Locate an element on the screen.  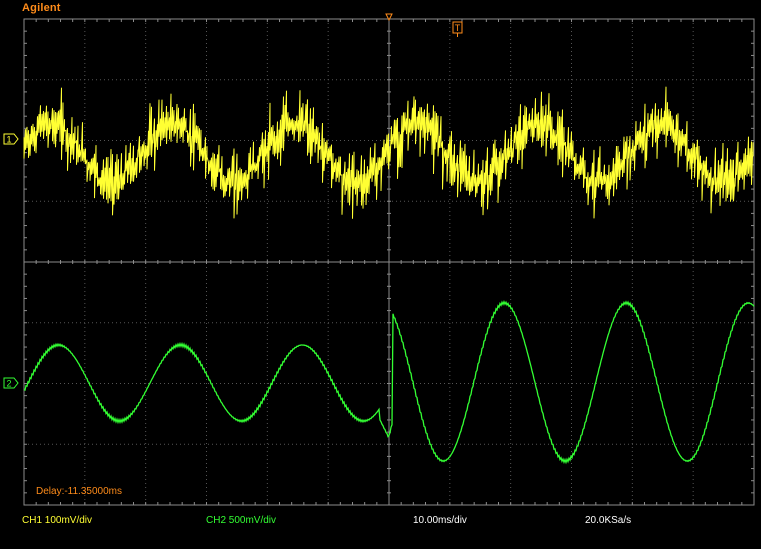
ch1-ground-marker: 1 is located at coordinates (11, 139).